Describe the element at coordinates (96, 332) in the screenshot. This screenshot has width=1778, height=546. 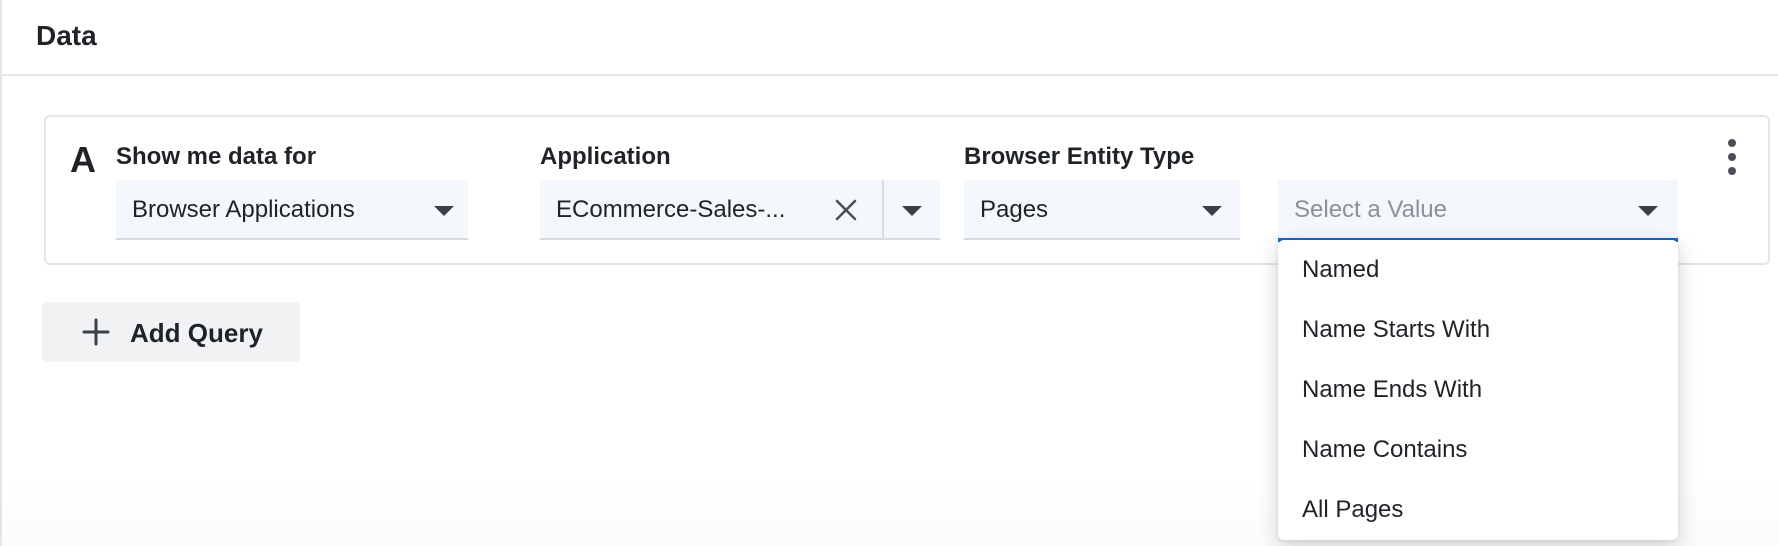
I see `plus-icon` at that location.